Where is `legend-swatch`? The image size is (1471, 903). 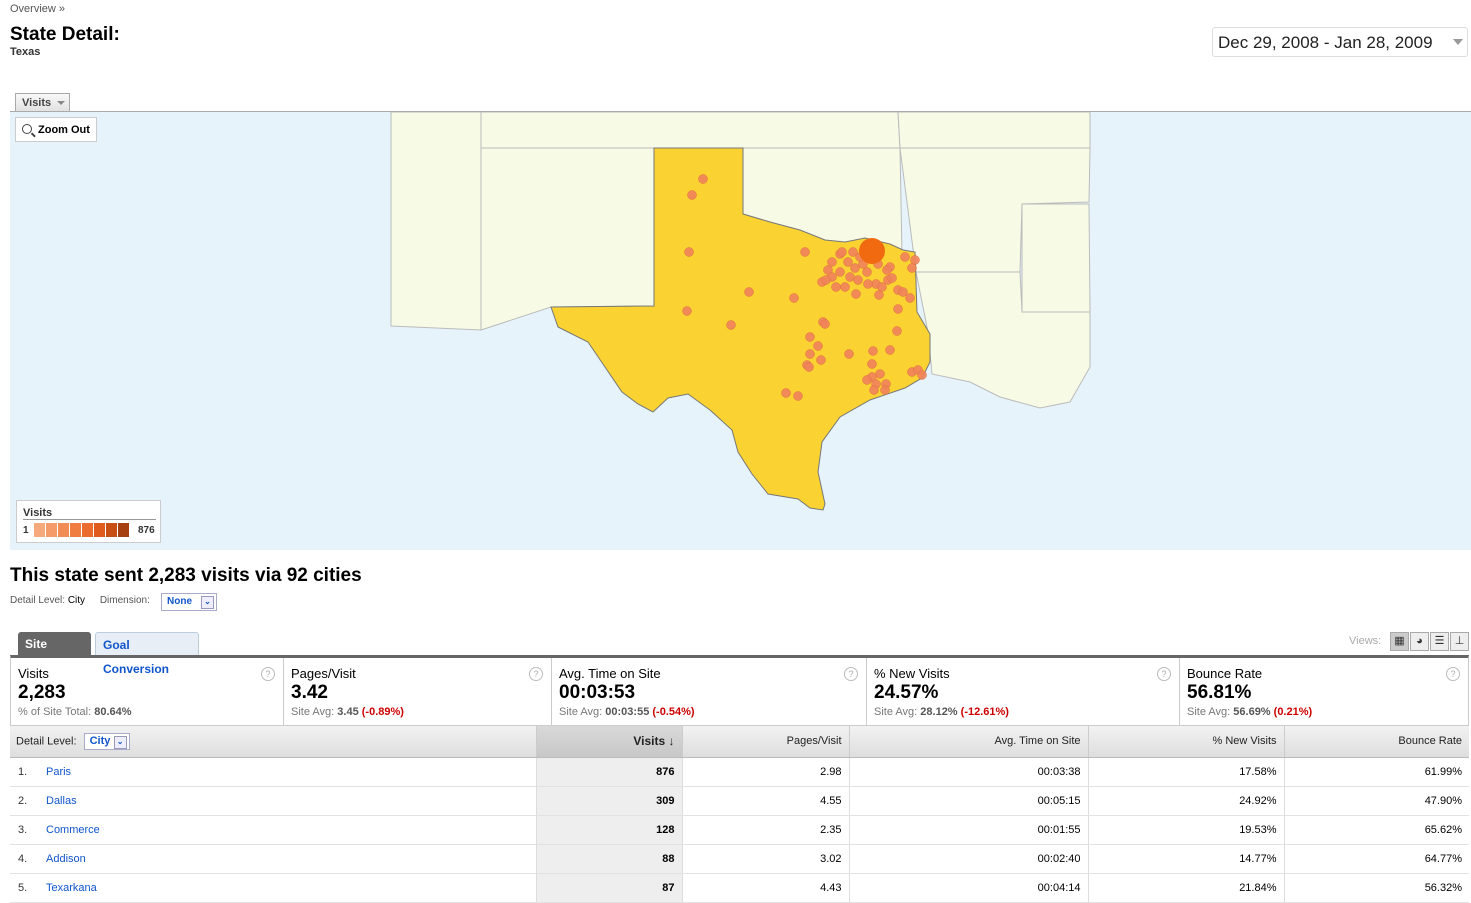
legend-swatch is located at coordinates (99, 530).